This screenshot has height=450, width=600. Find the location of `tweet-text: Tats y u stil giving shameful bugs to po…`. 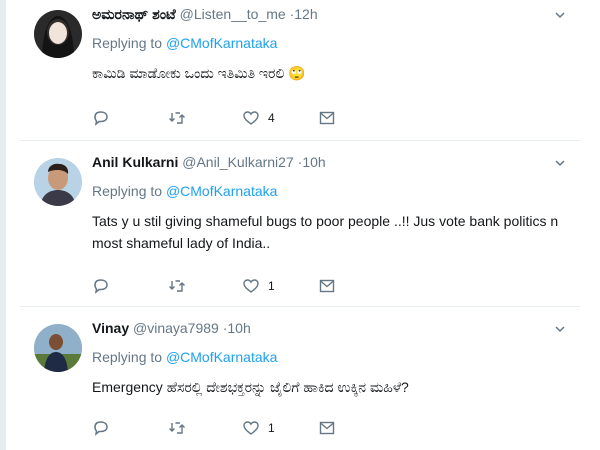

tweet-text: Tats y u stil giving shameful bugs to po… is located at coordinates (325, 232).